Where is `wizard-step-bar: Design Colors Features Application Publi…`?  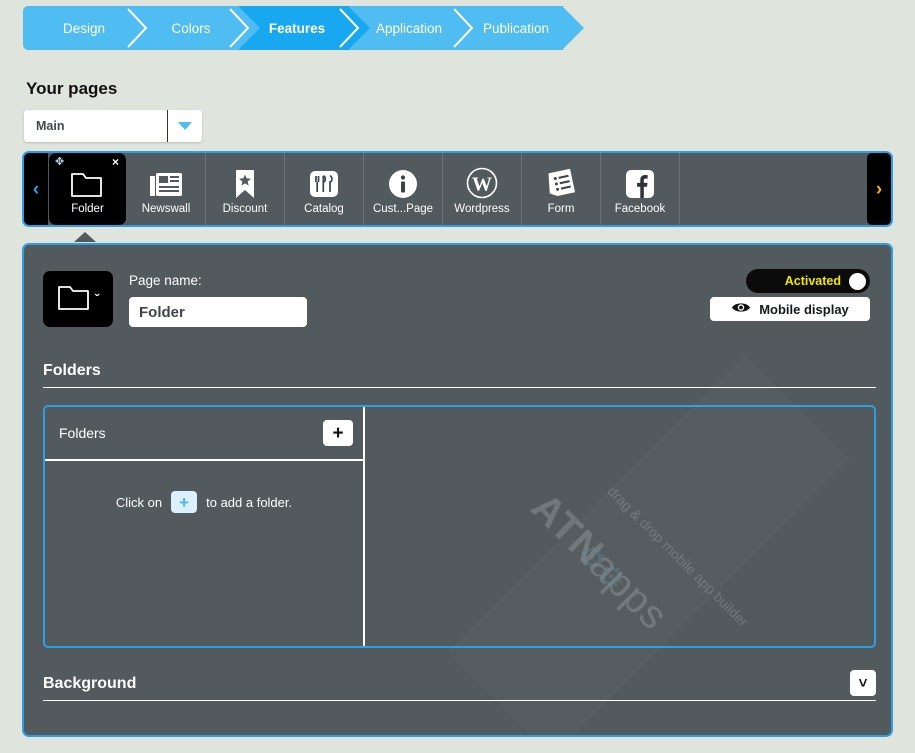 wizard-step-bar: Design Colors Features Application Publi… is located at coordinates (303, 28).